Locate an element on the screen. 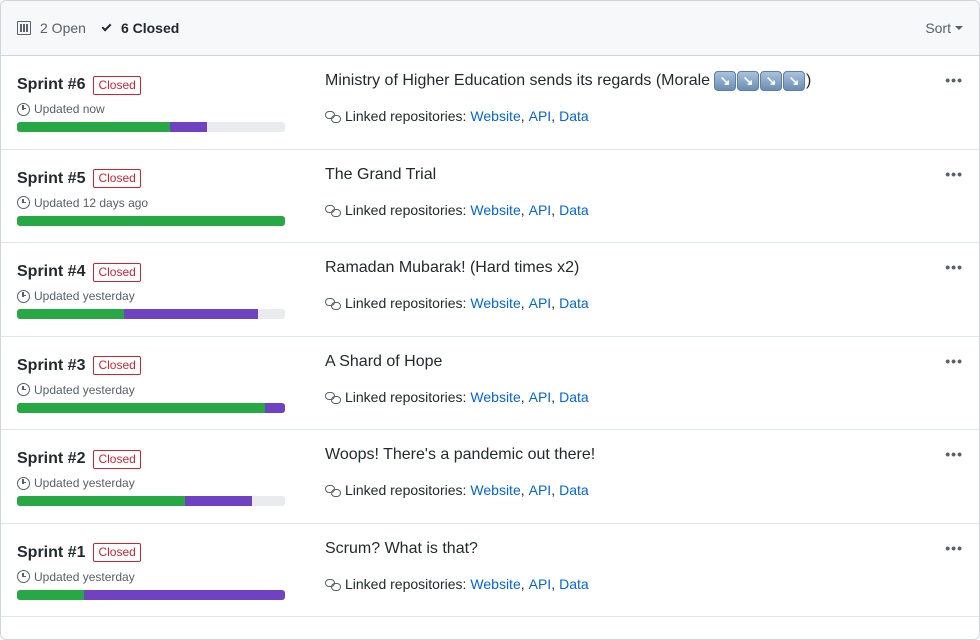 Image resolution: width=980 pixels, height=640 pixels. project-name-link: Sprint #5 is located at coordinates (51, 179).